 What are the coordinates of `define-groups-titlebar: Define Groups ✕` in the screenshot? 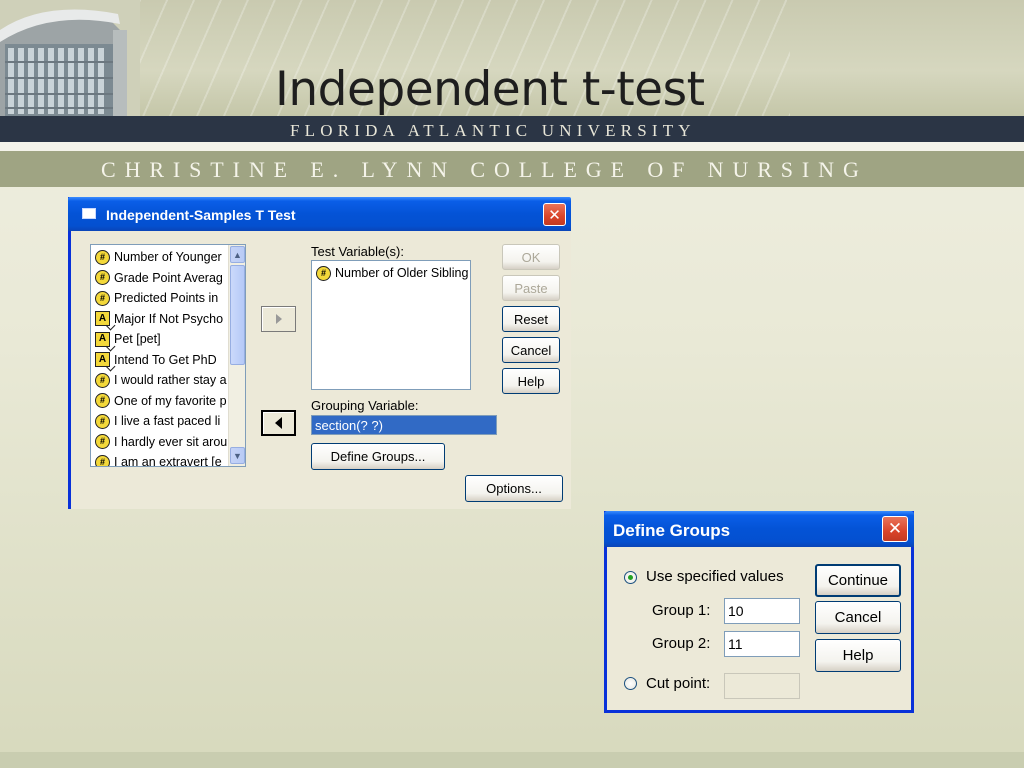 It's located at (759, 529).